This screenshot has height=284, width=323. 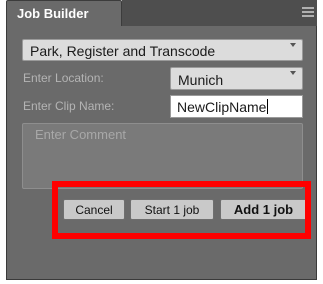 I want to click on start-job-button: Start 1 job, so click(x=172, y=209).